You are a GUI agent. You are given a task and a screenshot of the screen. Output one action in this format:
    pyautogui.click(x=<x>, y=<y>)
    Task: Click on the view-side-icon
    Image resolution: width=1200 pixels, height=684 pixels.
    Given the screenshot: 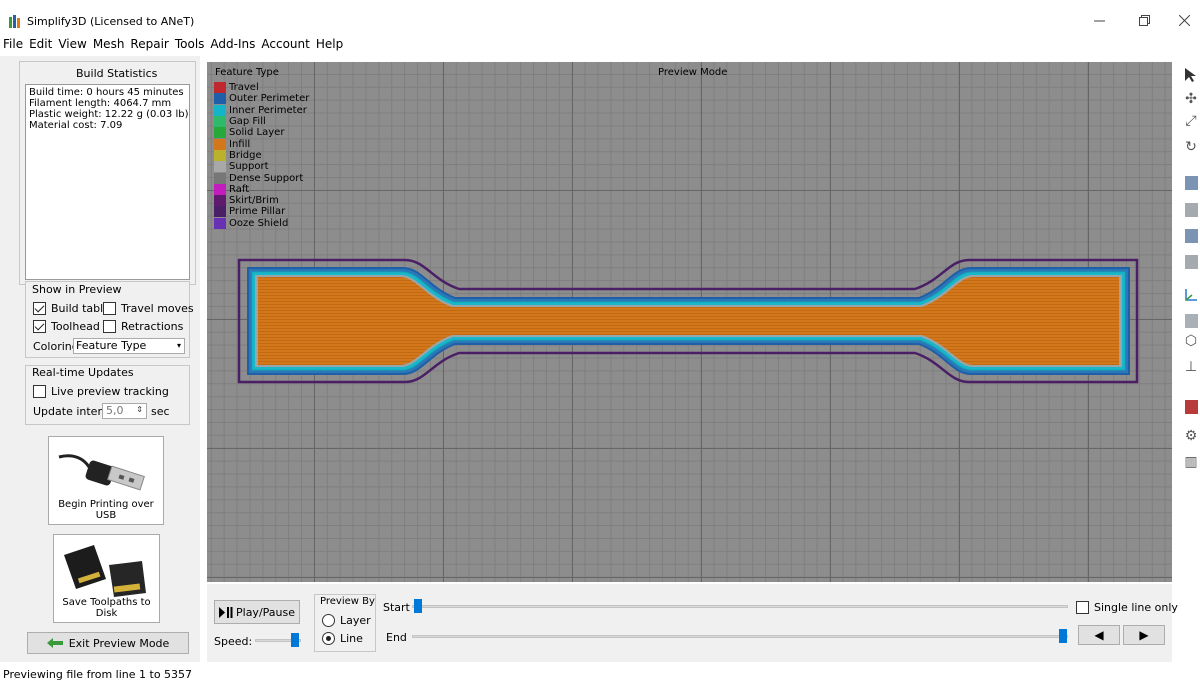 What is the action you would take?
    pyautogui.click(x=1191, y=262)
    